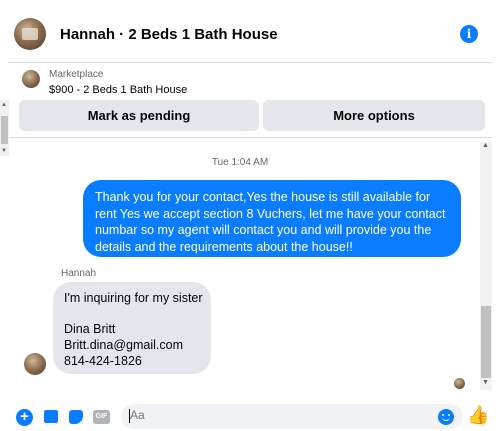 The image size is (500, 431). What do you see at coordinates (90, 329) in the screenshot?
I see `message-line: Dina Britt` at bounding box center [90, 329].